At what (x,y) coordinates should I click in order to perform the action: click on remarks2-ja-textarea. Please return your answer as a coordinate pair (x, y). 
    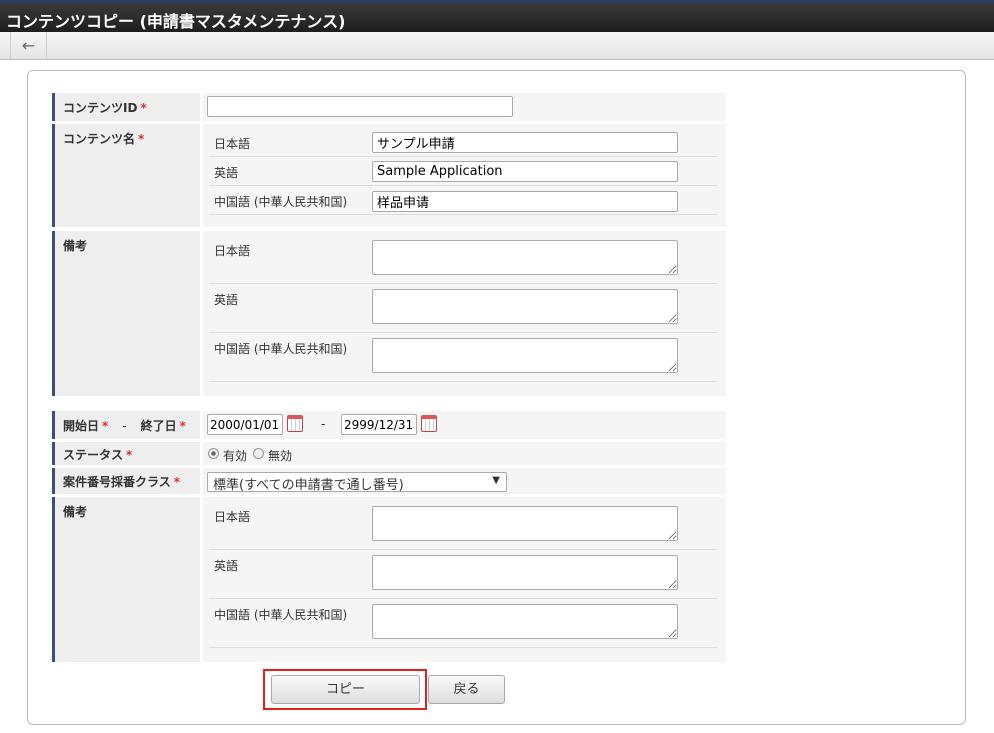
    Looking at the image, I should click on (525, 523).